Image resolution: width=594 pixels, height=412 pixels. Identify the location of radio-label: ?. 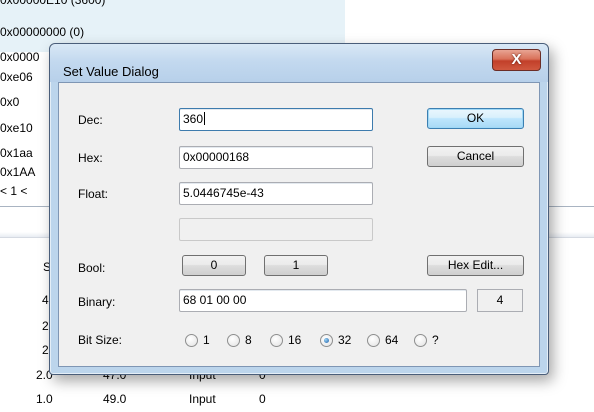
(435, 340).